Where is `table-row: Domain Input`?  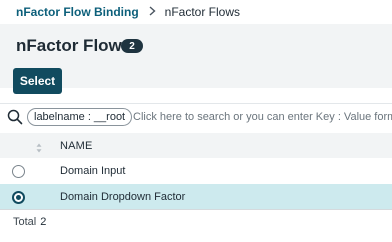 table-row: Domain Input is located at coordinates (196, 171).